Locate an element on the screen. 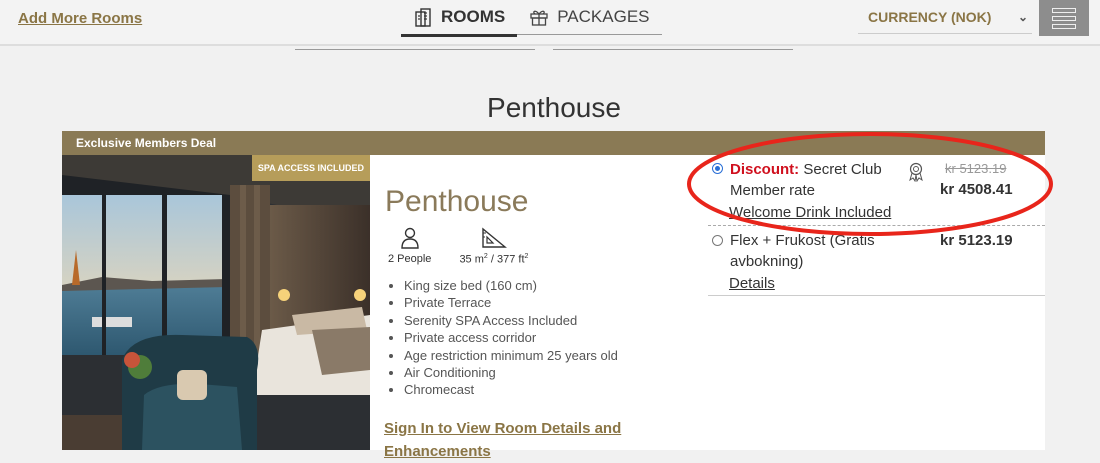 The height and width of the screenshot is (463, 1100). tab-underline-right is located at coordinates (673, 49).